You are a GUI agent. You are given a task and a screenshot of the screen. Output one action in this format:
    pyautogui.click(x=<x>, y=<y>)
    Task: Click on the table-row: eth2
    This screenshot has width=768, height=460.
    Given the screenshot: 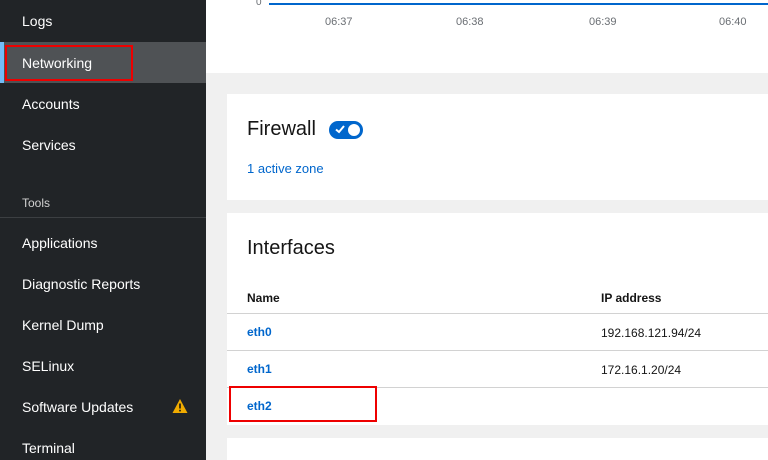 What is the action you would take?
    pyautogui.click(x=497, y=405)
    